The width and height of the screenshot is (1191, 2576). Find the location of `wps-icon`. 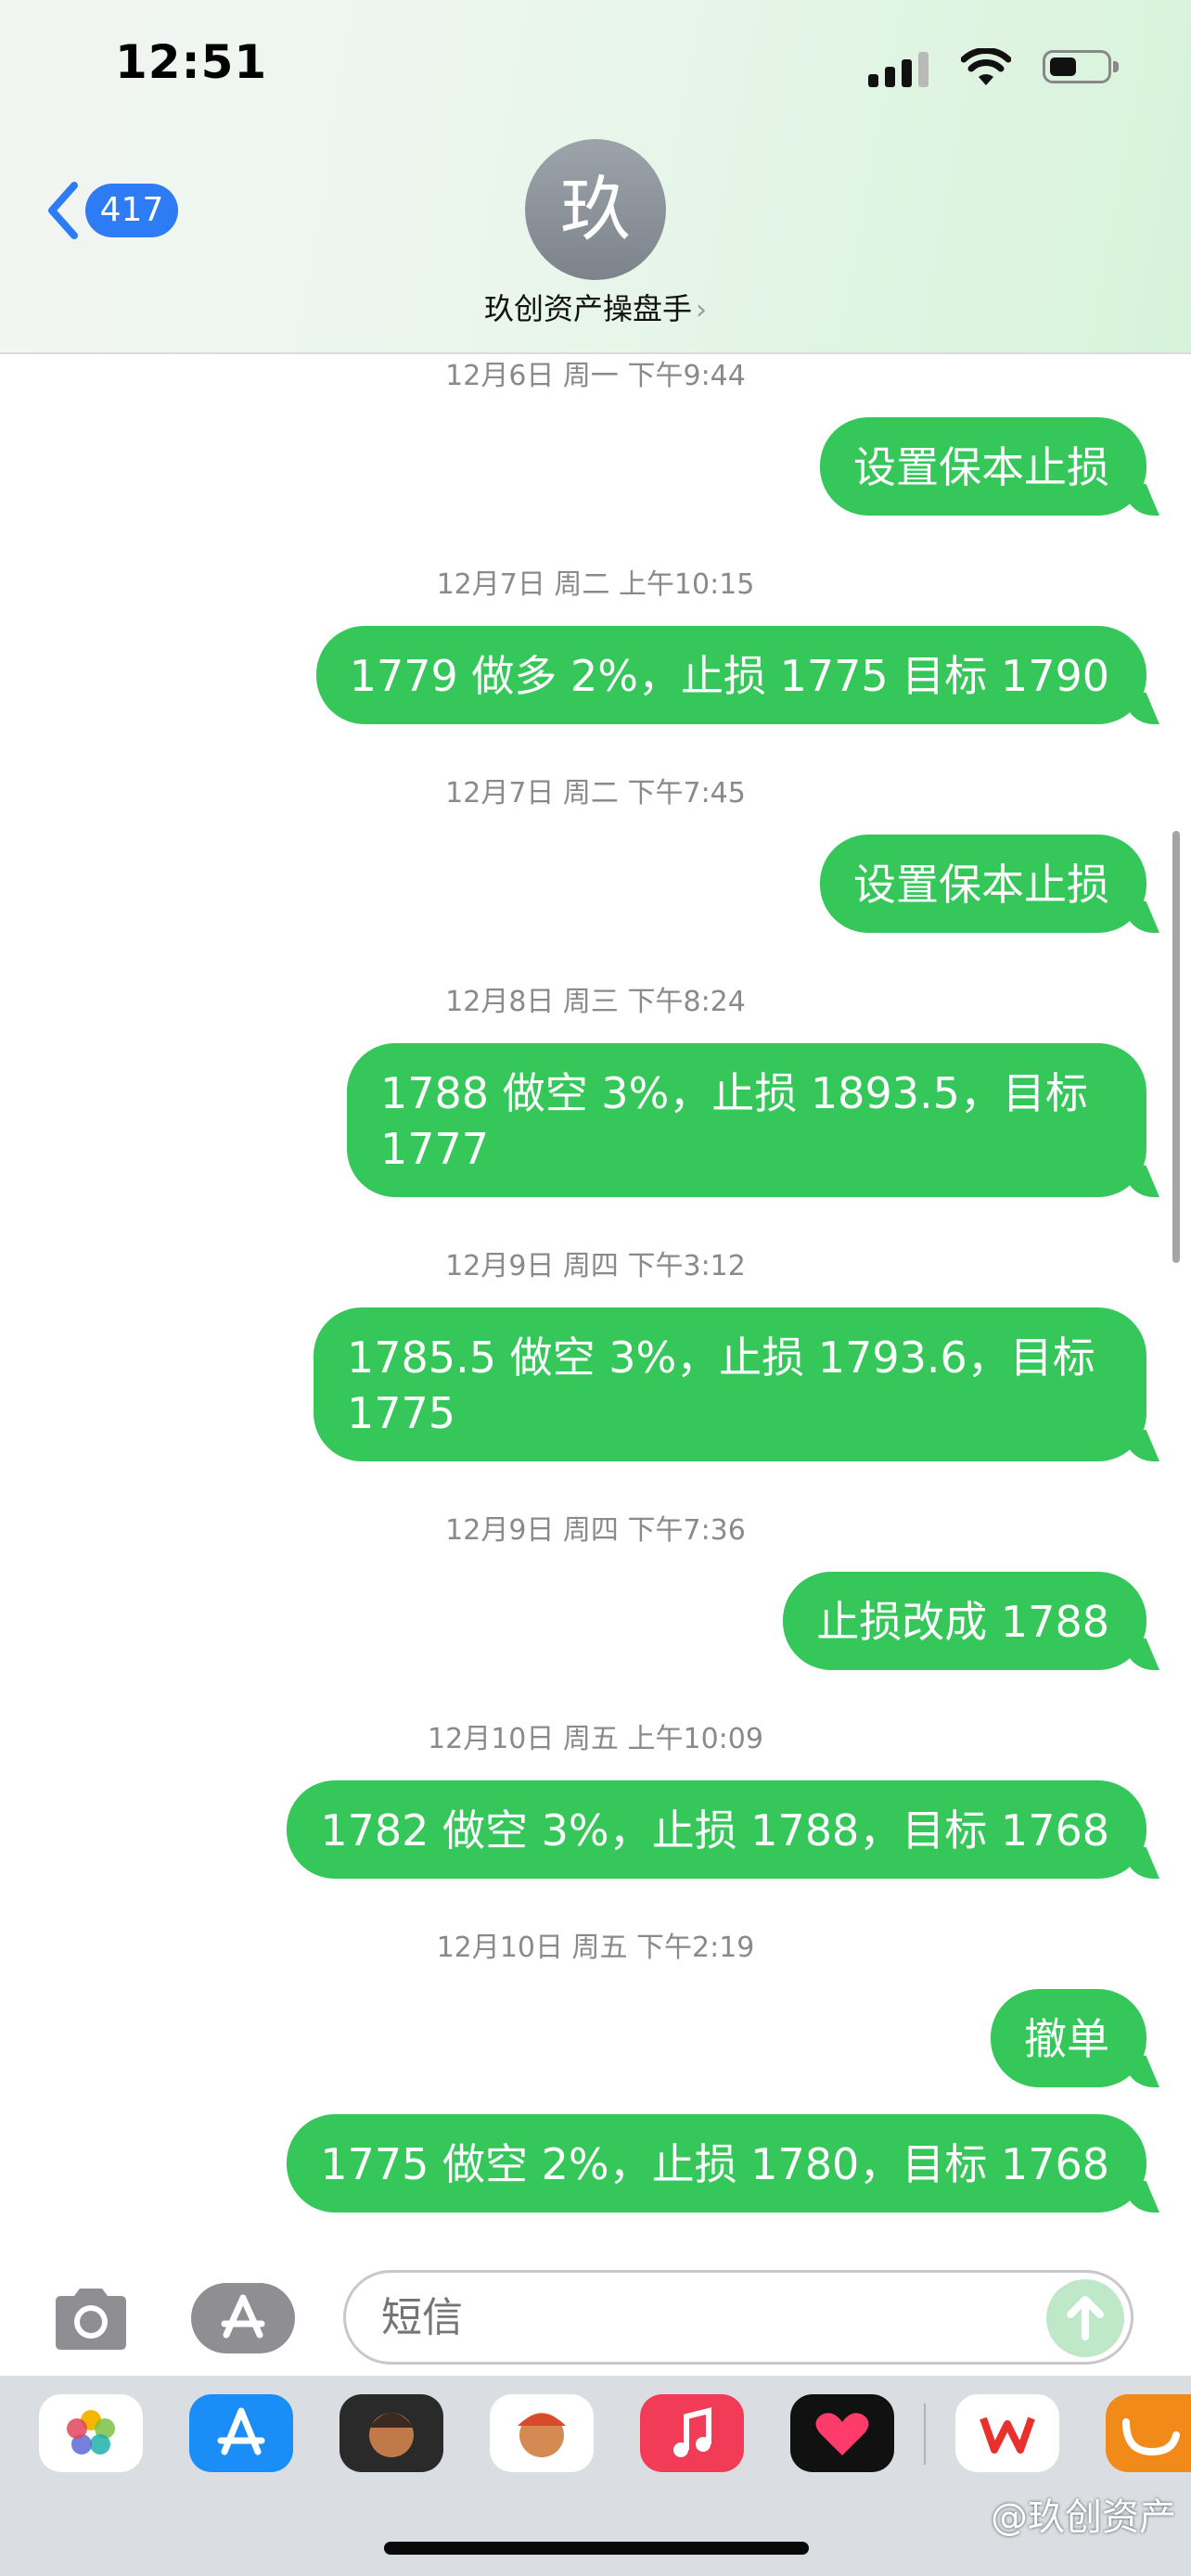

wps-icon is located at coordinates (1007, 2433).